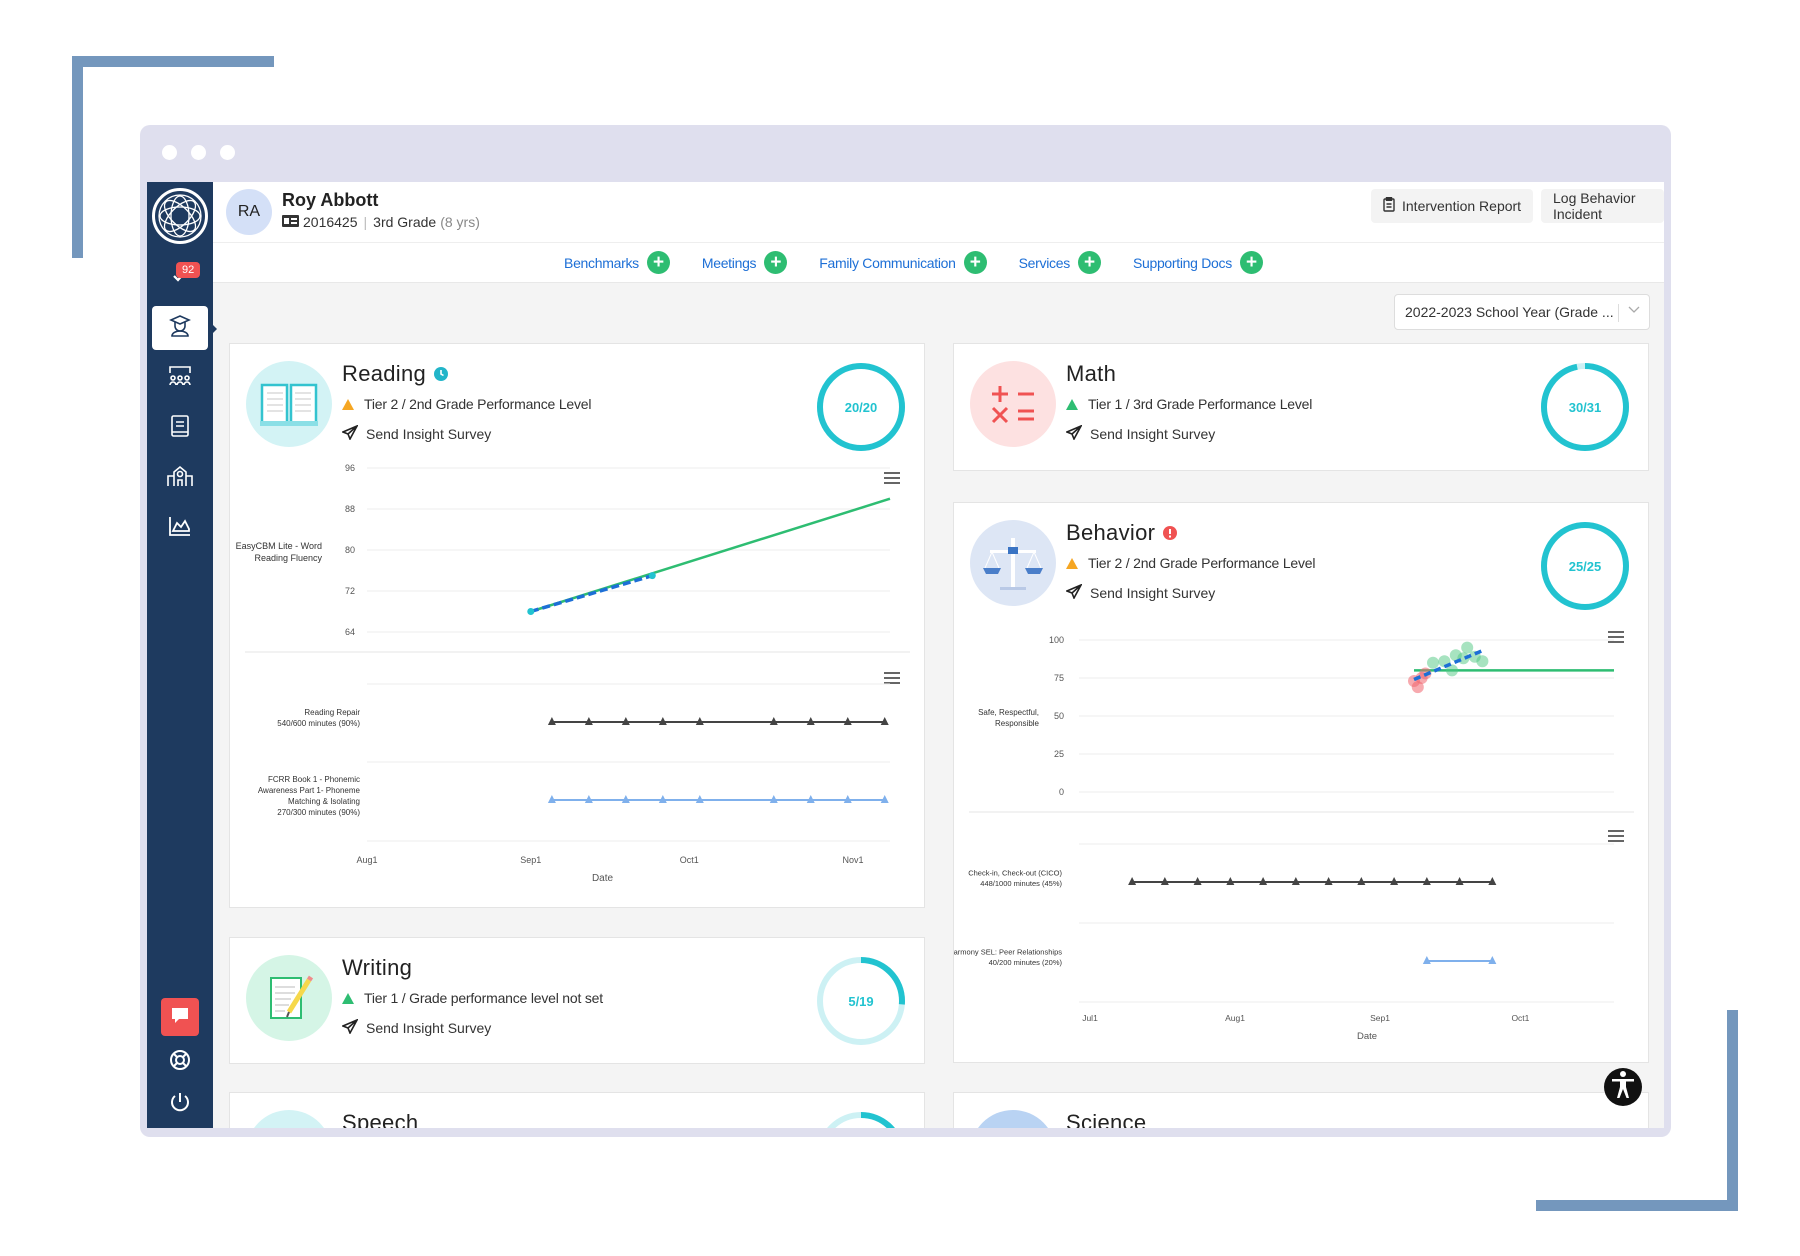 Image resolution: width=1800 pixels, height=1256 pixels. I want to click on tab-benchmarks: Benchmarks +, so click(617, 262).